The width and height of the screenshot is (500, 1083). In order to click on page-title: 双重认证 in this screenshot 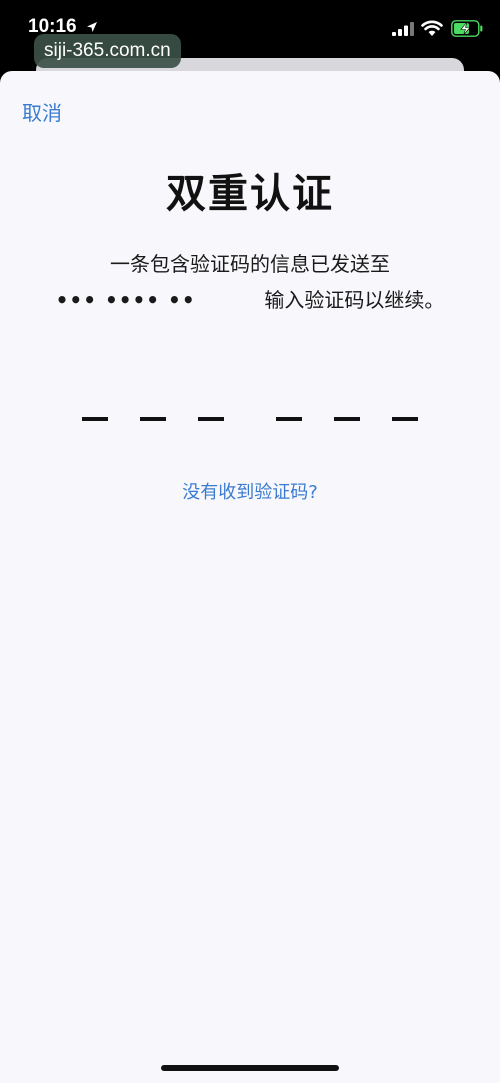, I will do `click(250, 194)`.